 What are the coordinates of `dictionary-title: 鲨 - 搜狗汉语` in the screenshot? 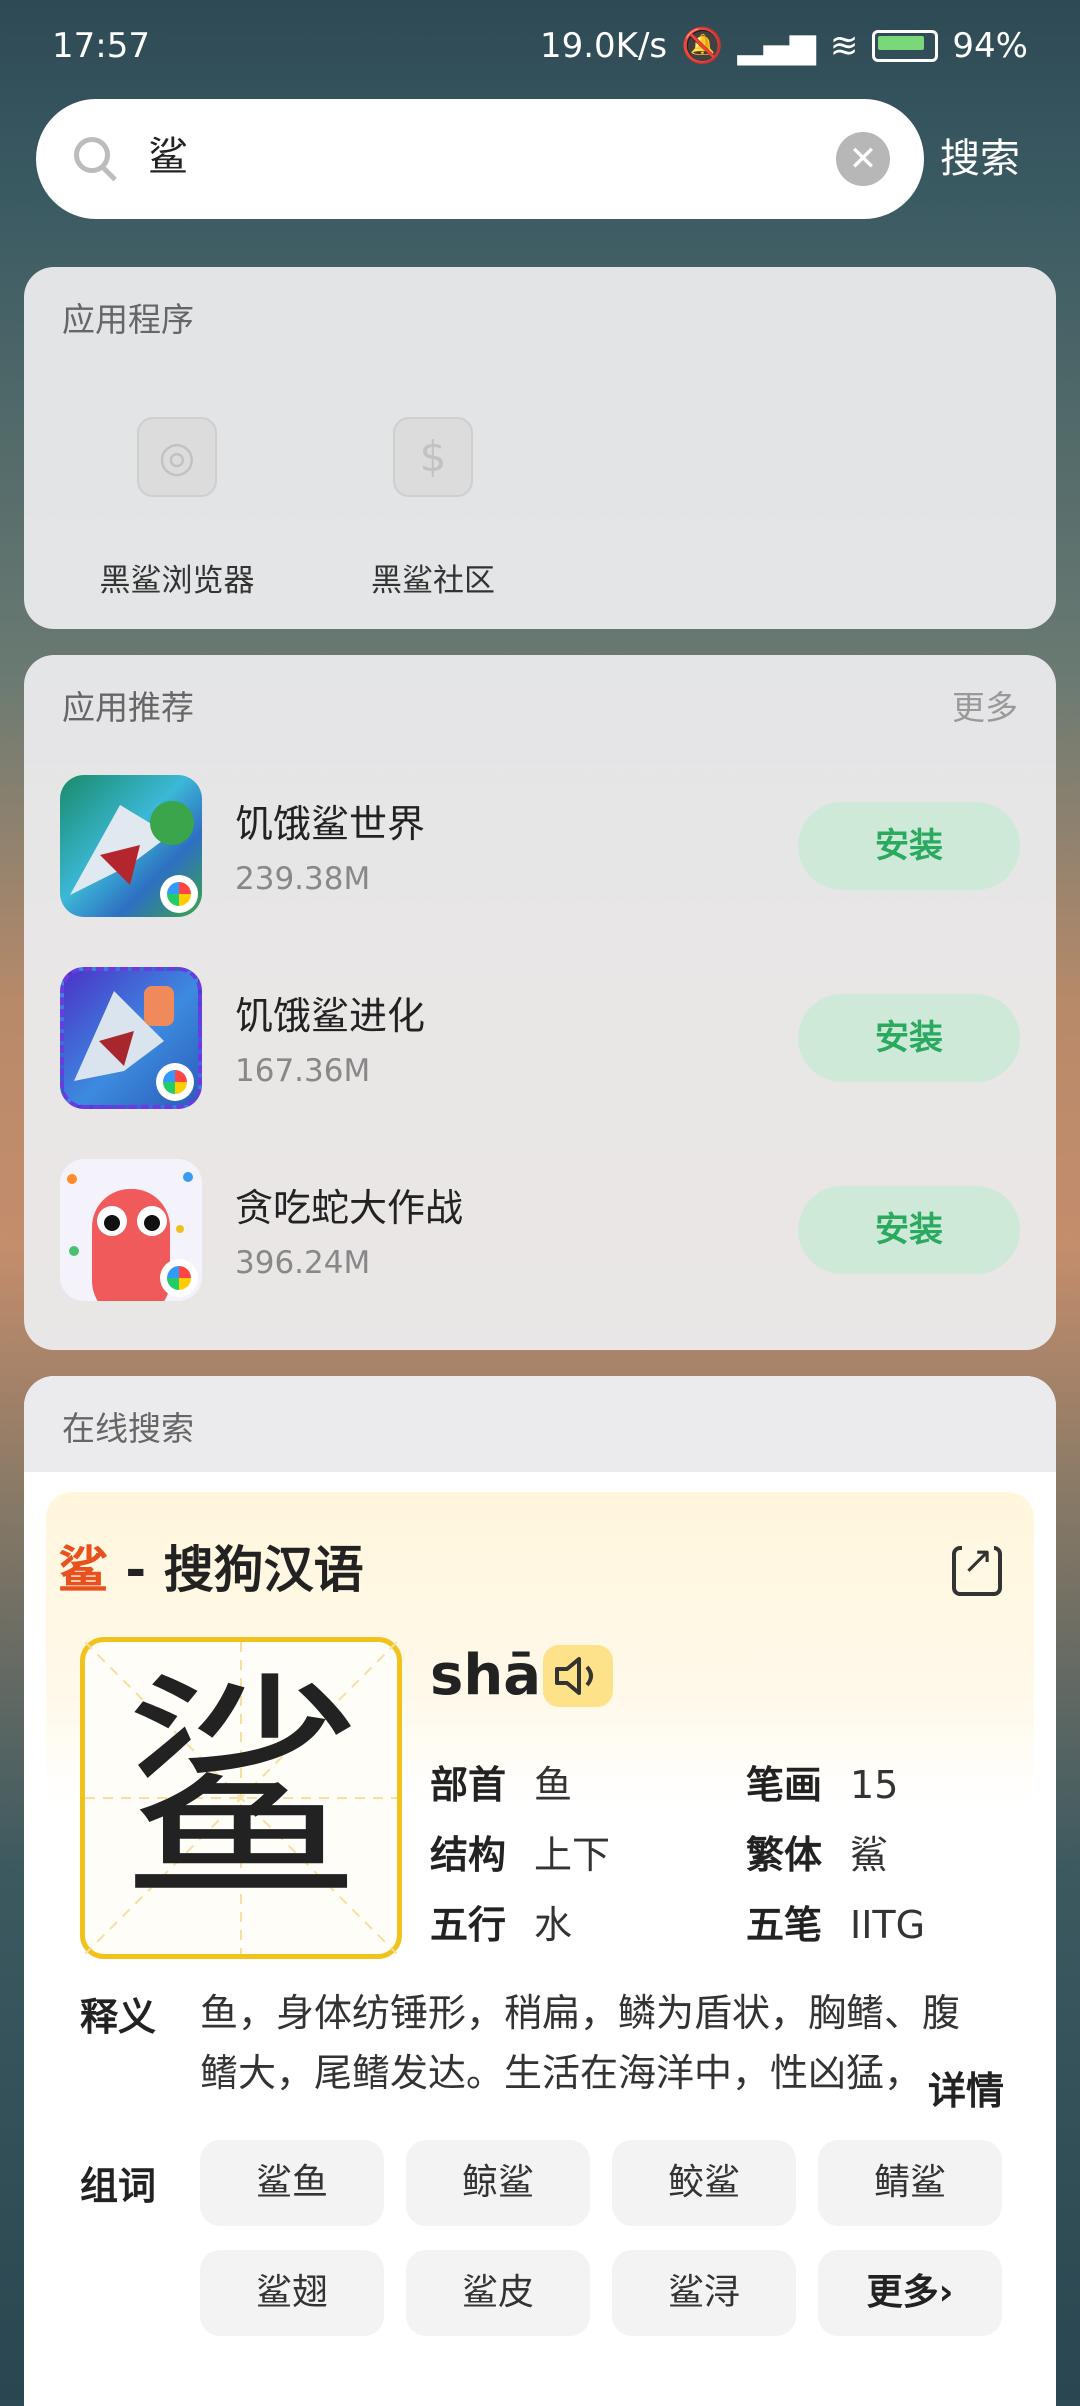 It's located at (211, 1566).